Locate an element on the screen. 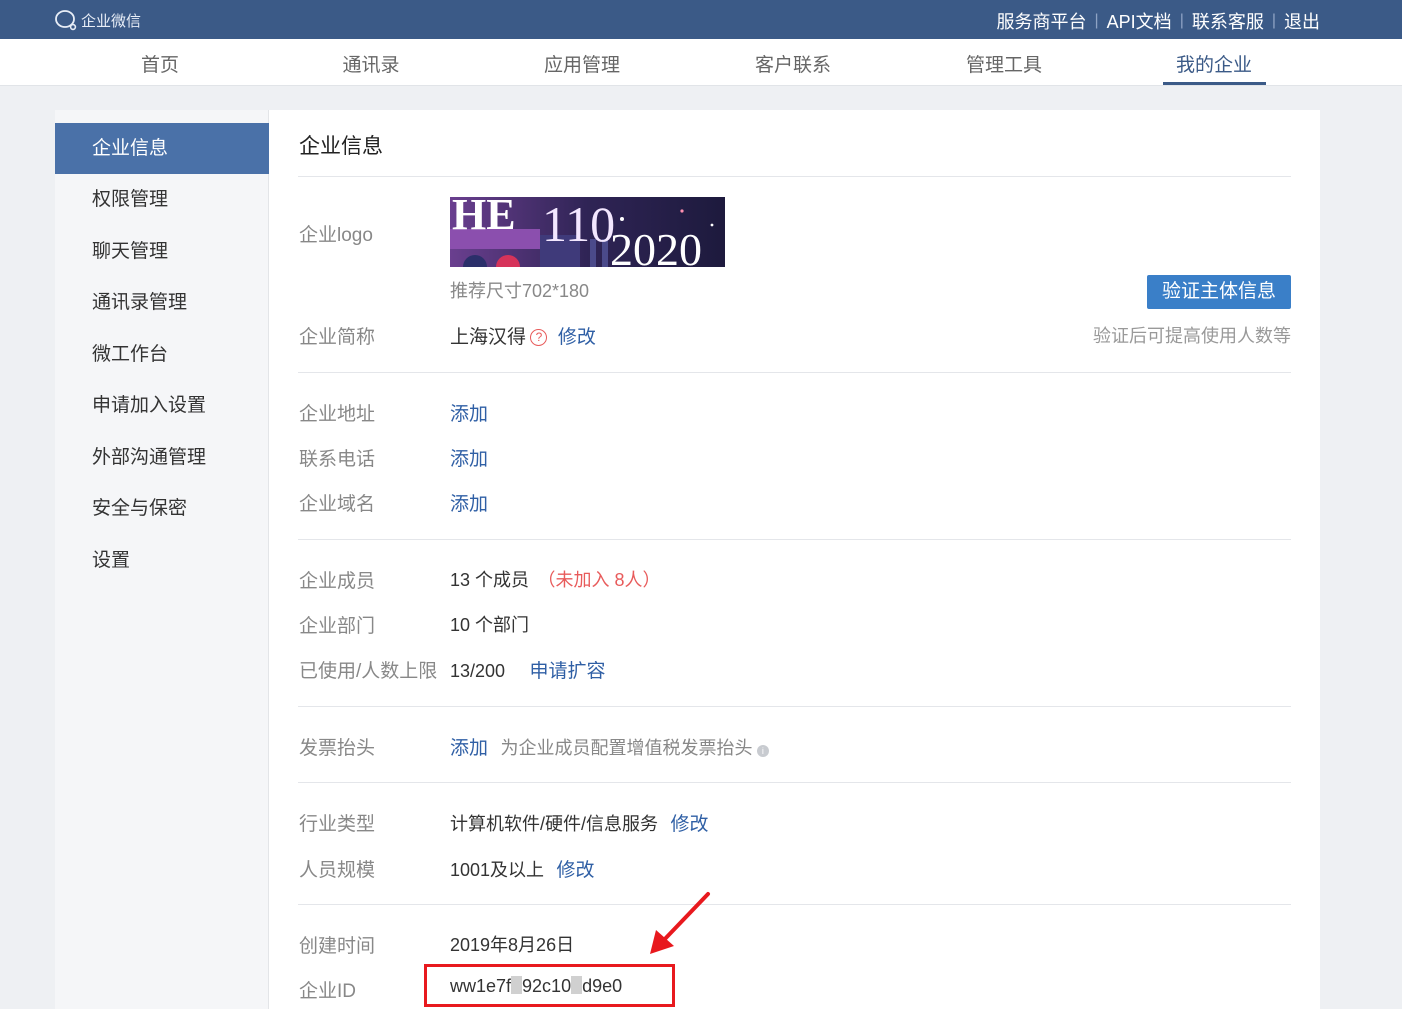 The image size is (1402, 1009). annotation-arrow-icon is located at coordinates (680, 923).